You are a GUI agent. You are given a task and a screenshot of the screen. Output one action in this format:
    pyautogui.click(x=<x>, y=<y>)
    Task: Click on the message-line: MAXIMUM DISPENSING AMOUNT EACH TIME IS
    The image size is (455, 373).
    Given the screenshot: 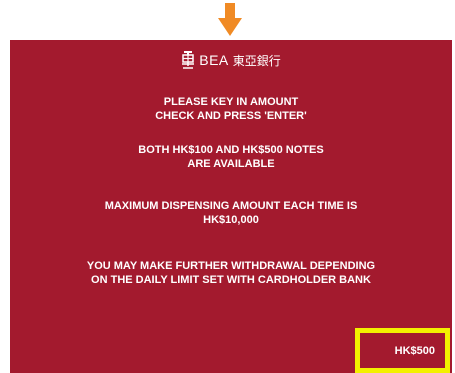 What is the action you would take?
    pyautogui.click(x=231, y=206)
    